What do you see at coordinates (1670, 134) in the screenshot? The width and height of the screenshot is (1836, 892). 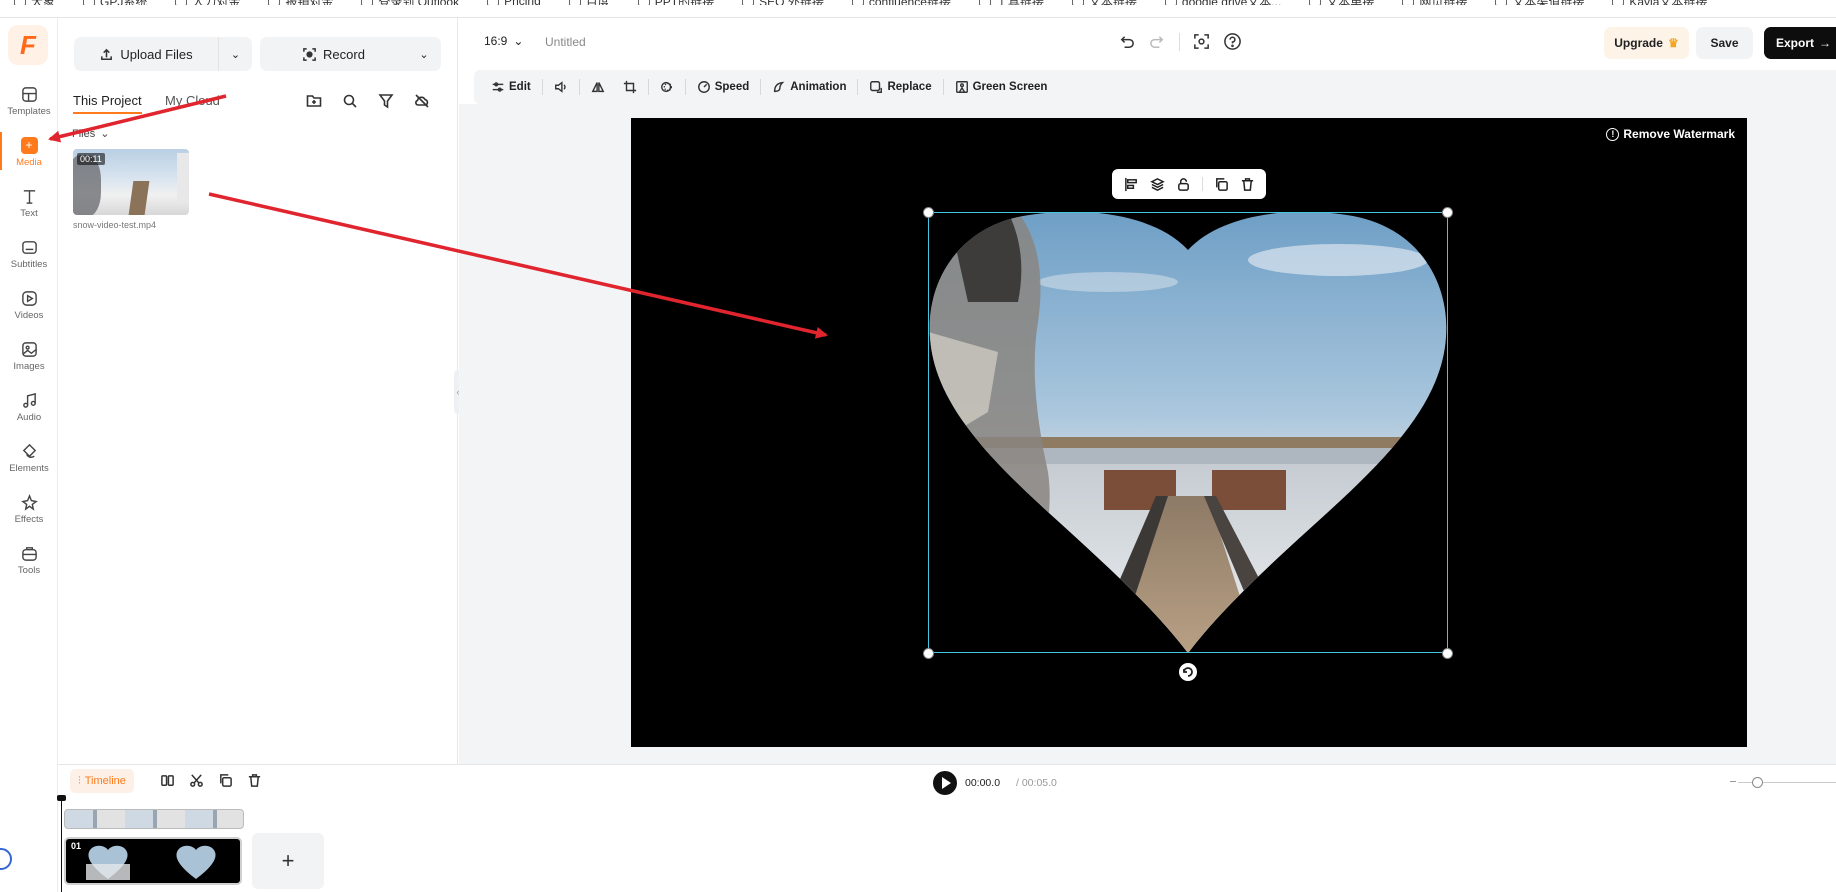 I see `remove-watermark-button: ! Remove Watermark` at bounding box center [1670, 134].